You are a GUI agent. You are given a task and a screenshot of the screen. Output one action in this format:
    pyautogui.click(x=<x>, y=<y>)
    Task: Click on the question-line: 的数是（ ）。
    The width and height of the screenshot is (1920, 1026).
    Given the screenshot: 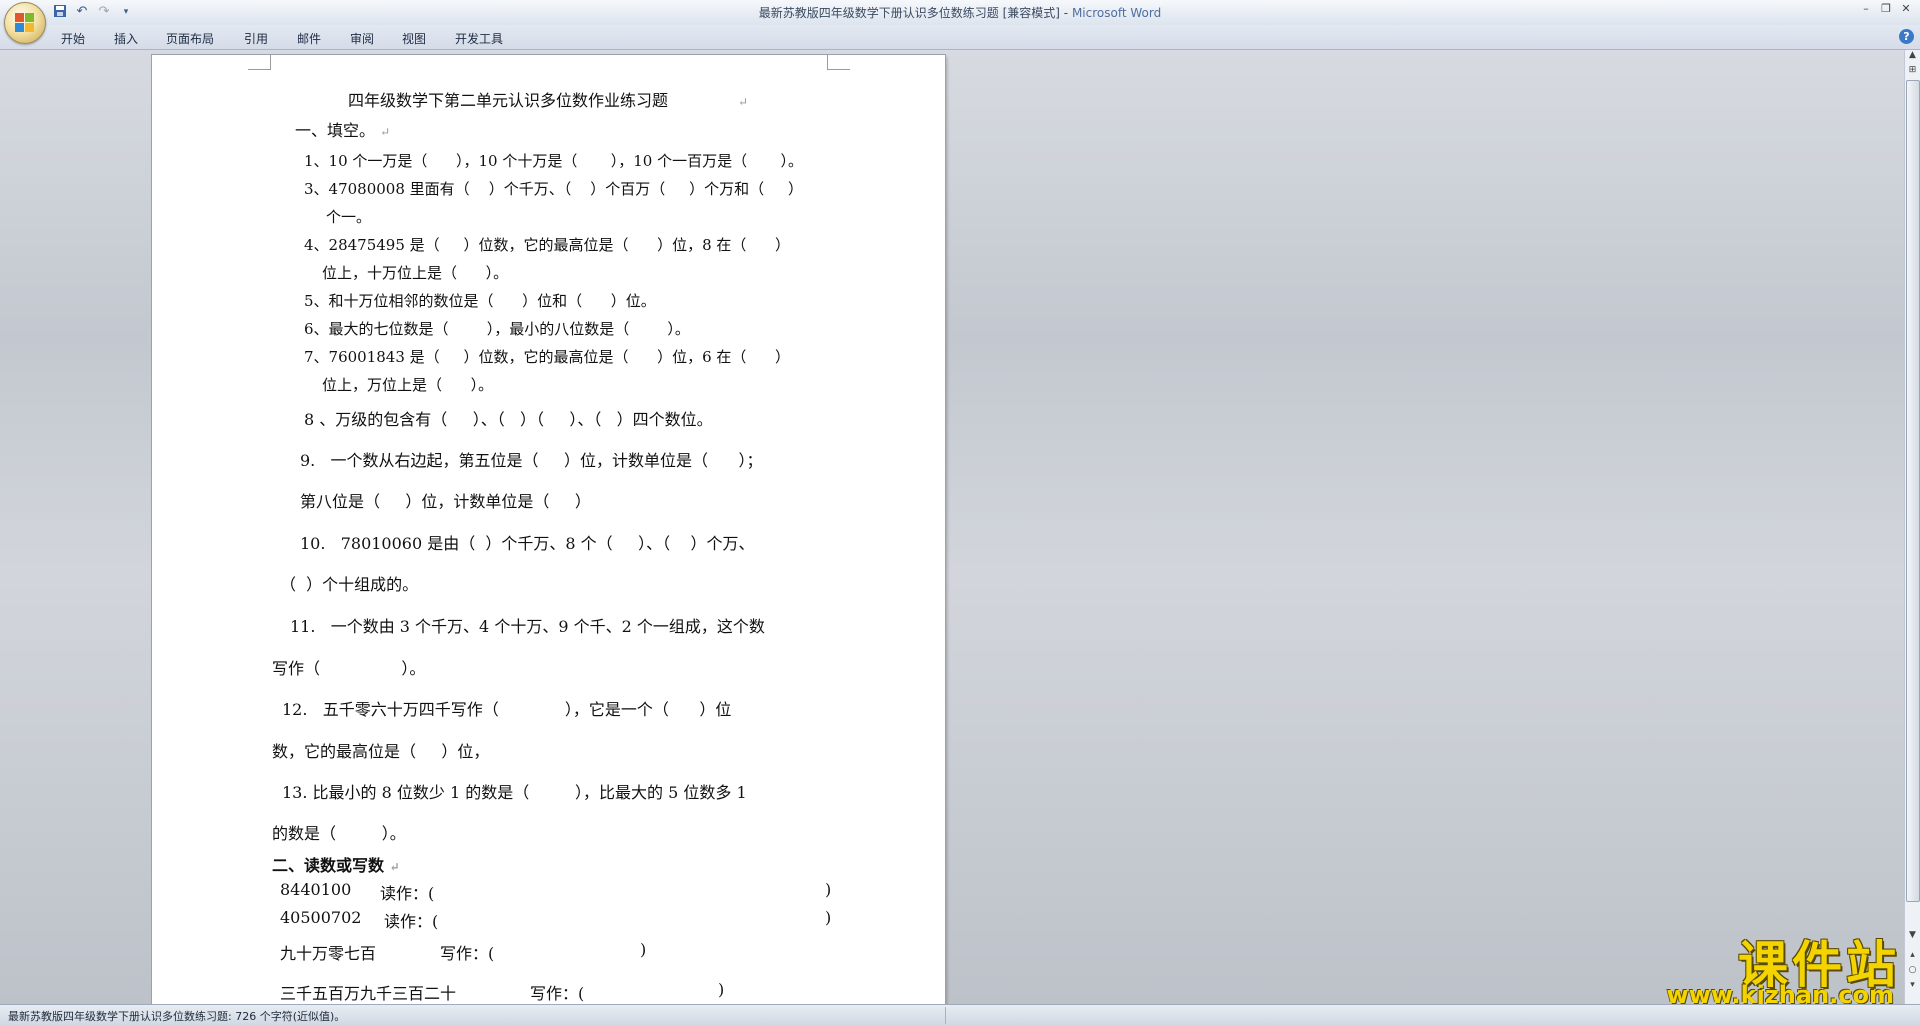 What is the action you would take?
    pyautogui.click(x=339, y=833)
    